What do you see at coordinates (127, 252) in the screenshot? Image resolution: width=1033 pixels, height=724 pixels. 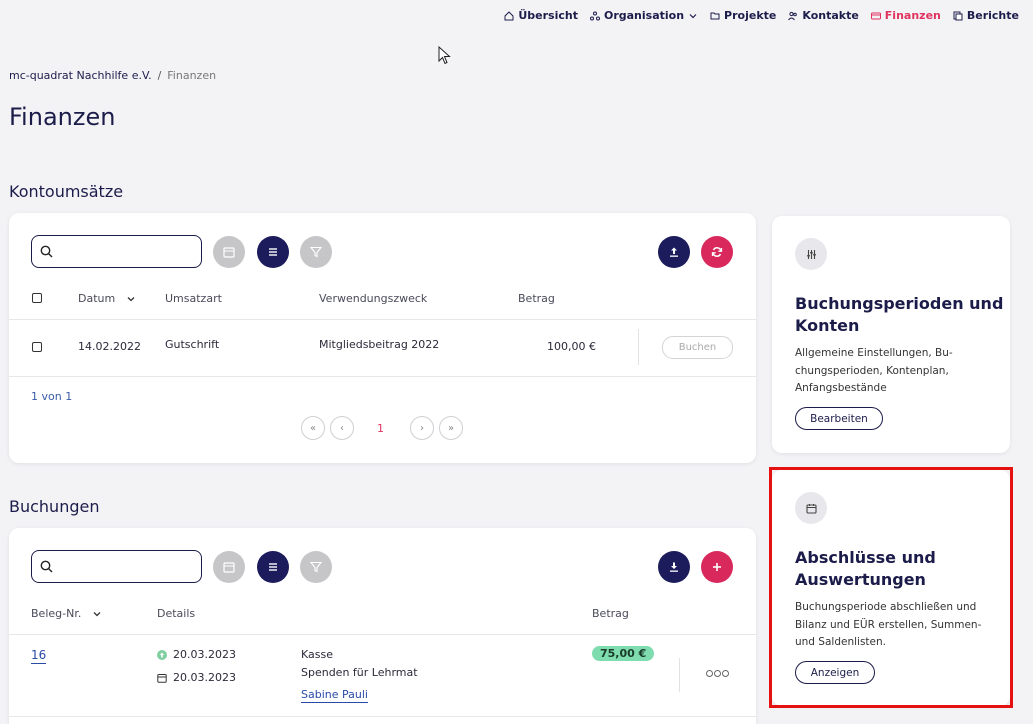 I see `kontoumsaetze-search-input` at bounding box center [127, 252].